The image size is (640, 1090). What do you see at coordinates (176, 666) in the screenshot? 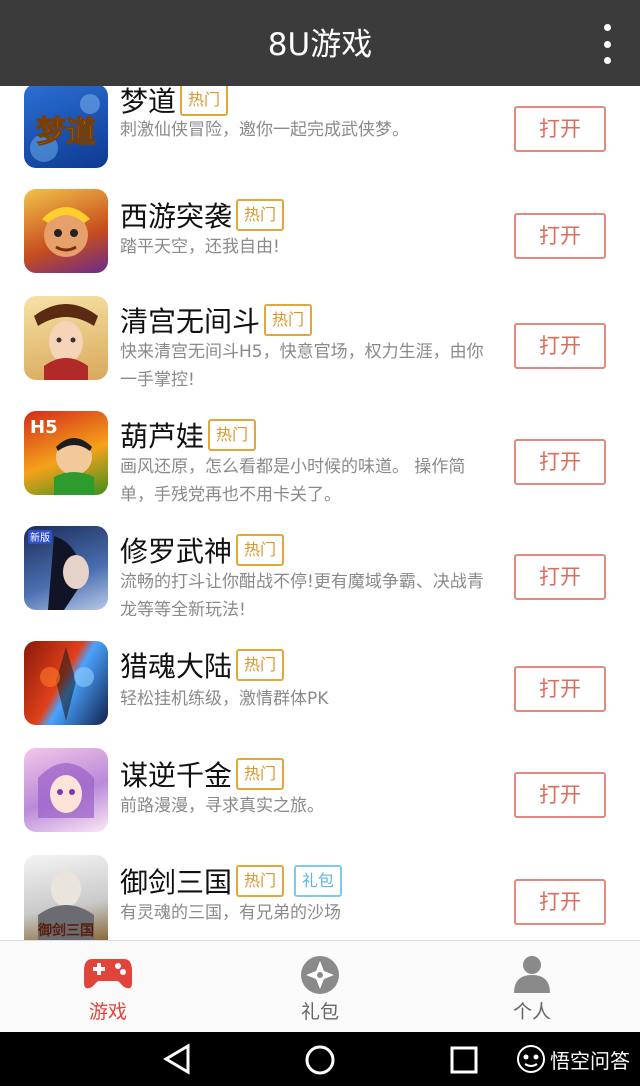
I see `game-name: 猎魂大陆` at bounding box center [176, 666].